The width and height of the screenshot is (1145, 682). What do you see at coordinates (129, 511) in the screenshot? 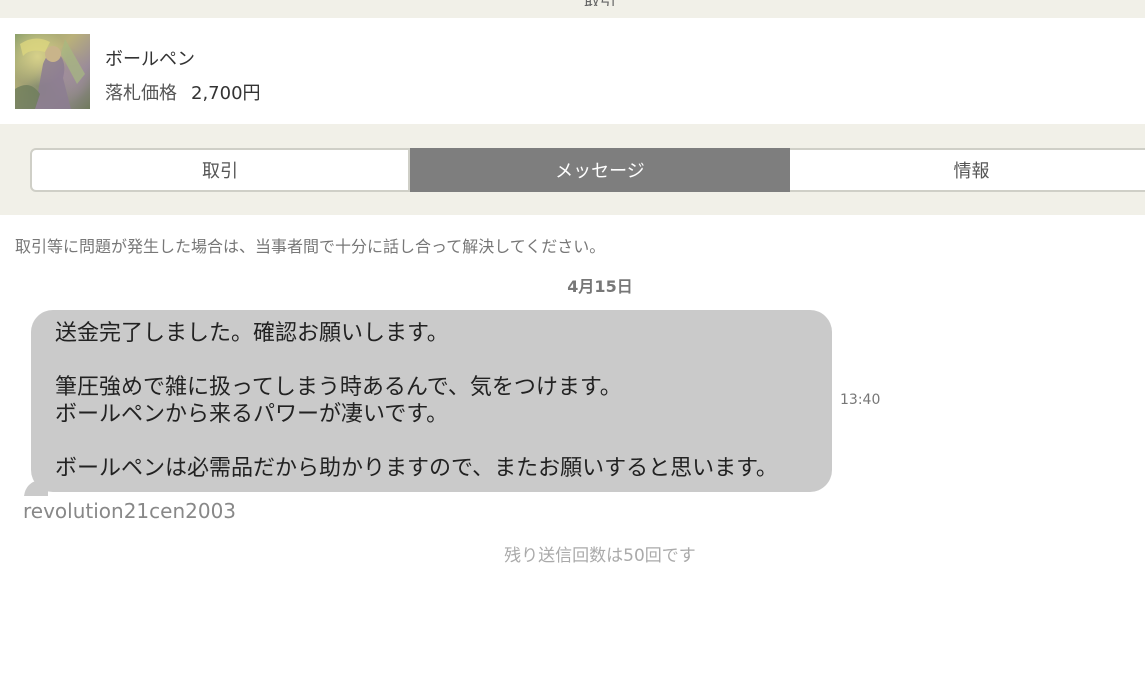
I see `message-sender: revolution21cen2003` at bounding box center [129, 511].